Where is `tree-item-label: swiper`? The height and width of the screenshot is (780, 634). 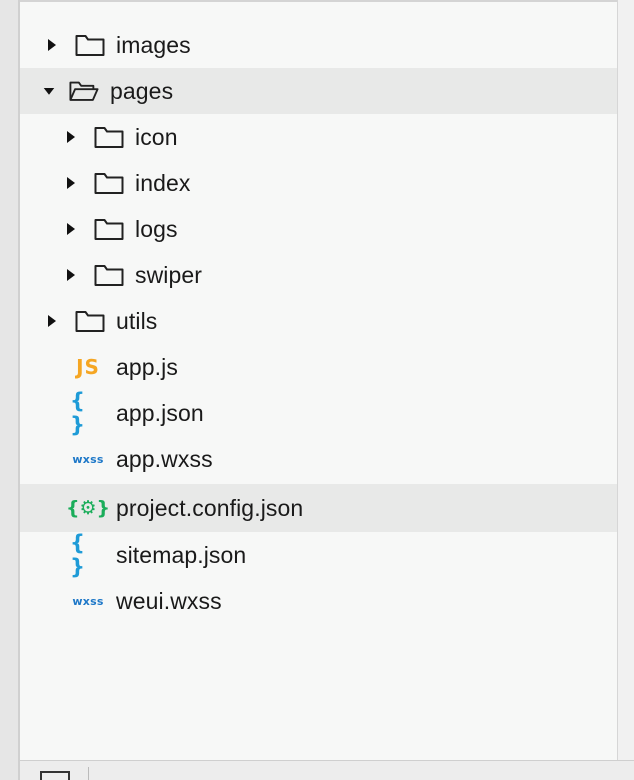 tree-item-label: swiper is located at coordinates (169, 274).